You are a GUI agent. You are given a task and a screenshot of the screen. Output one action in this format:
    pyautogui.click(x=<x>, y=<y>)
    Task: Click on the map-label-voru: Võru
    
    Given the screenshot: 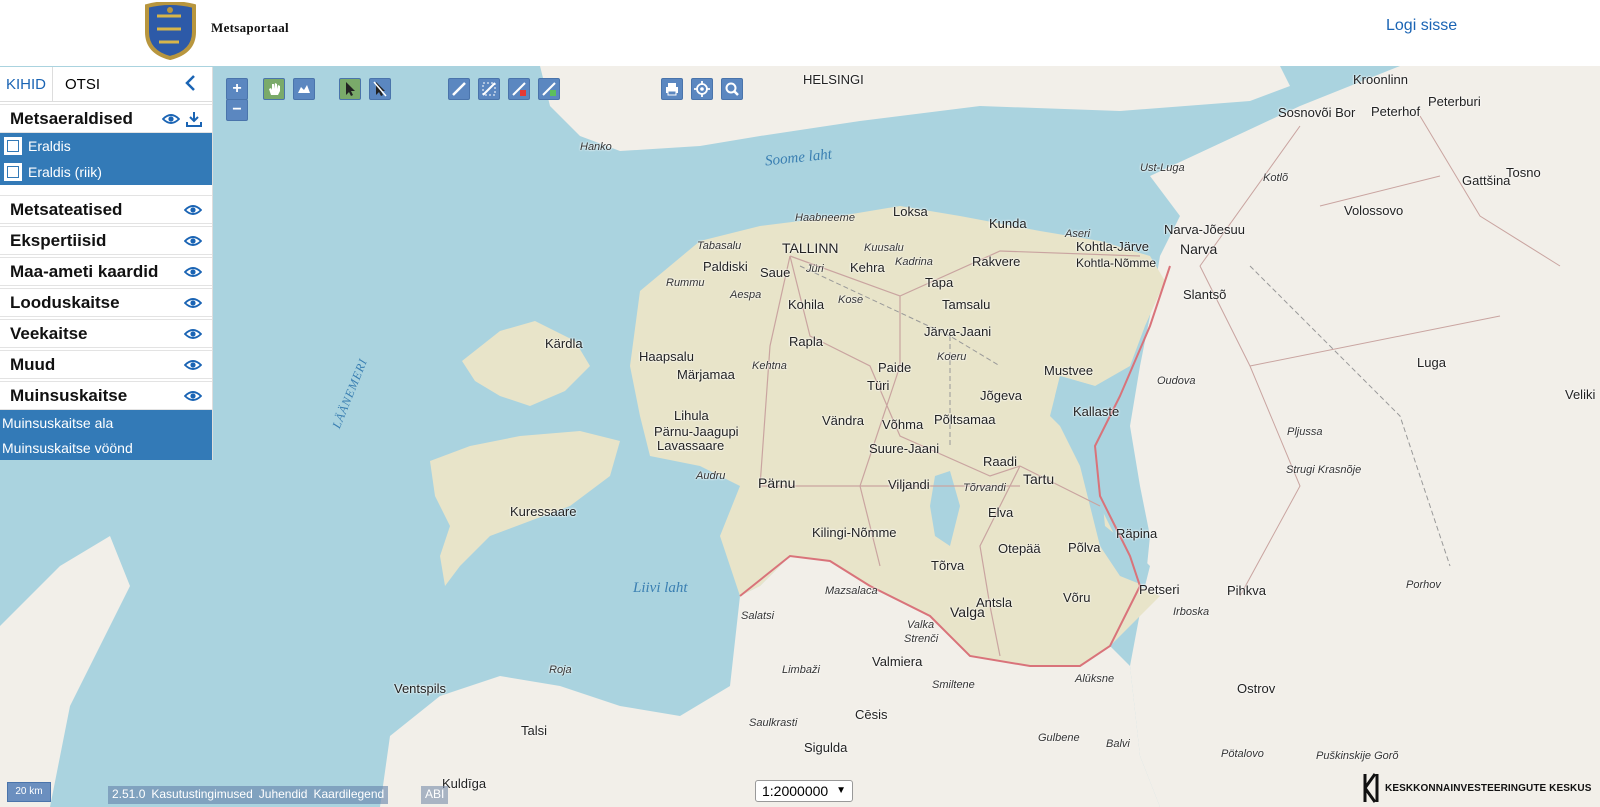 What is the action you would take?
    pyautogui.click(x=1077, y=597)
    